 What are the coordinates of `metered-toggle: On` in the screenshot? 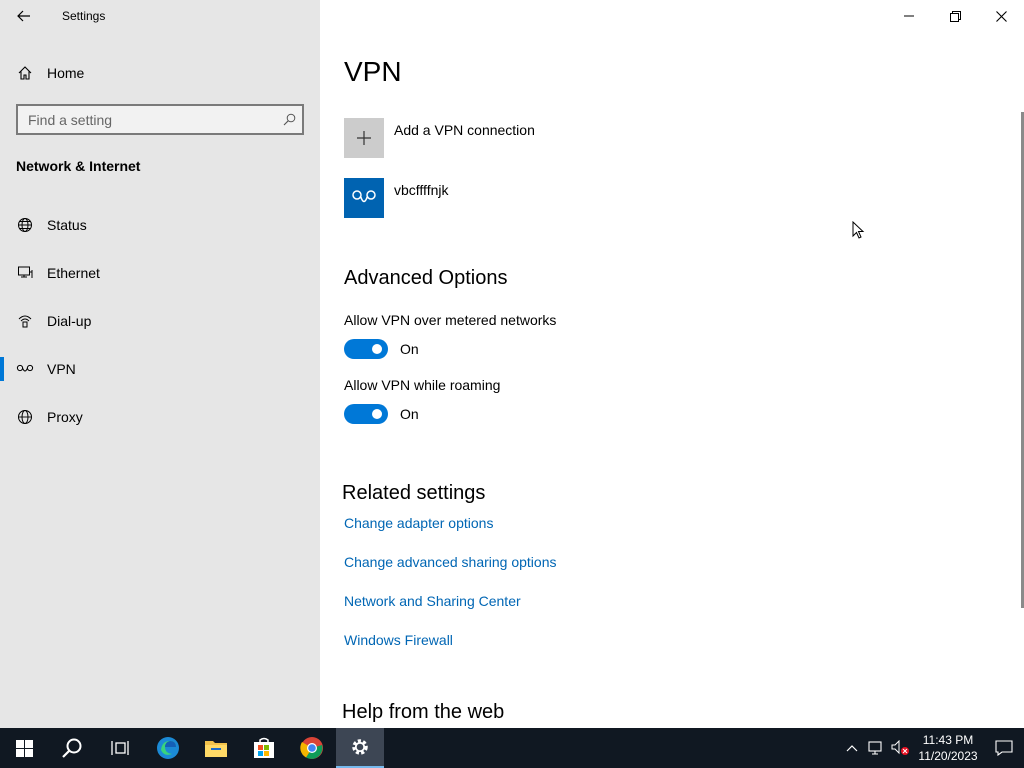 It's located at (381, 349).